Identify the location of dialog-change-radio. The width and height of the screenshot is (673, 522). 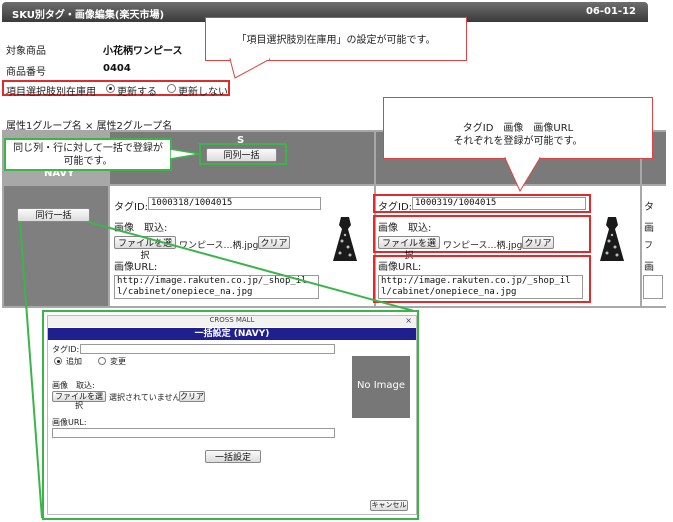
(102, 361).